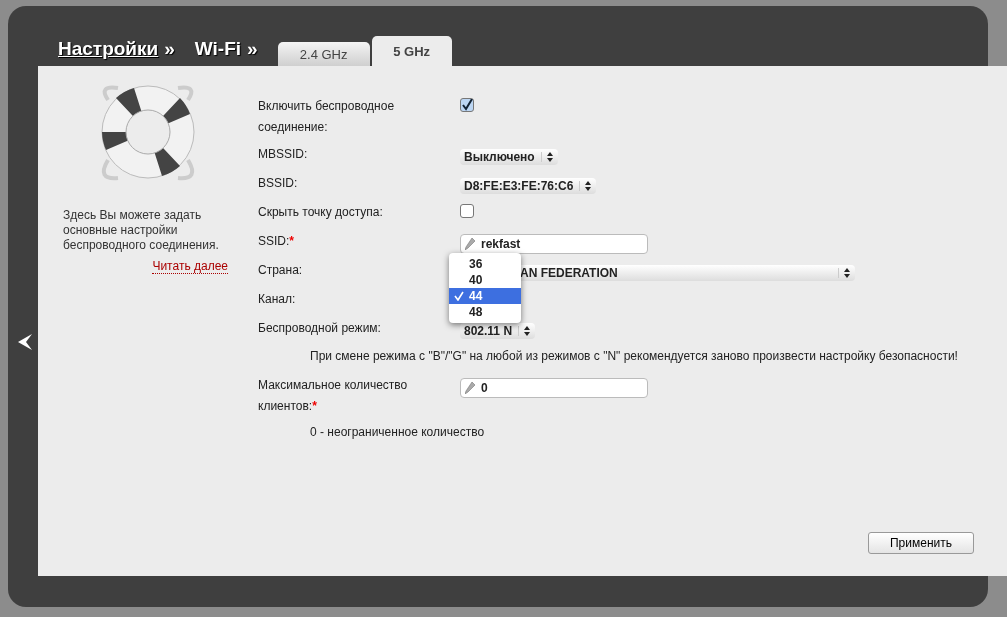 The image size is (1007, 617). I want to click on breadcrumb-link: Настройки, so click(108, 49).